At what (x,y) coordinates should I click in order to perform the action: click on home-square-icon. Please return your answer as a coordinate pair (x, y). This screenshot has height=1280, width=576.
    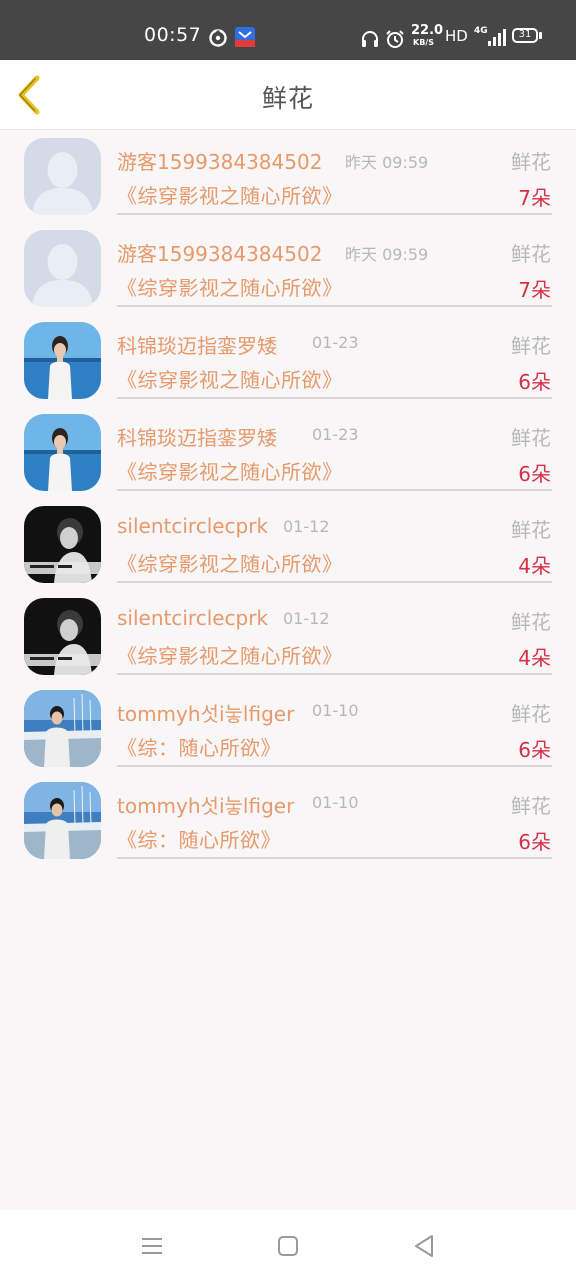
    Looking at the image, I should click on (288, 1246).